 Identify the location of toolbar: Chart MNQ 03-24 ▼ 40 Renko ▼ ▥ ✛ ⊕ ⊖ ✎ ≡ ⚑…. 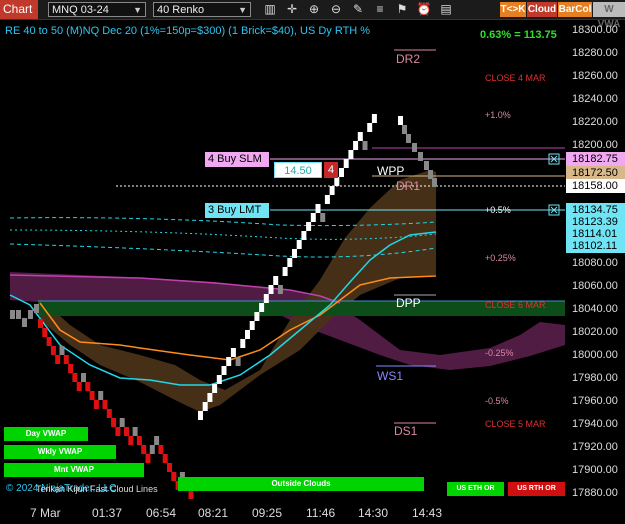
(312, 15).